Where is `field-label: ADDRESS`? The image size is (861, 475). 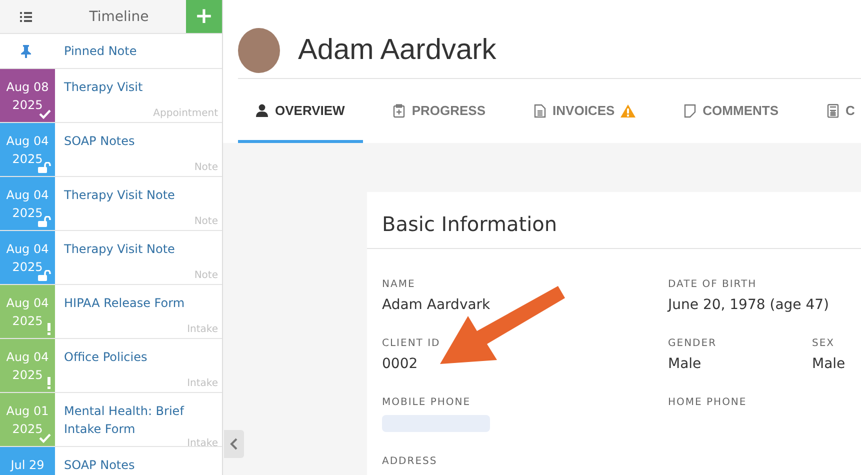
field-label: ADDRESS is located at coordinates (410, 461).